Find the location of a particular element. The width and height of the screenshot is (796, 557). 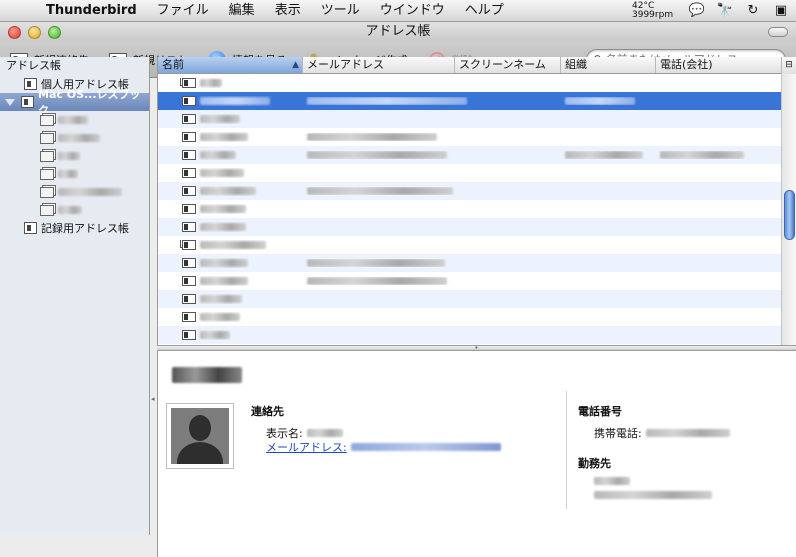

column-work-phone: 電話(会社) is located at coordinates (719, 65).